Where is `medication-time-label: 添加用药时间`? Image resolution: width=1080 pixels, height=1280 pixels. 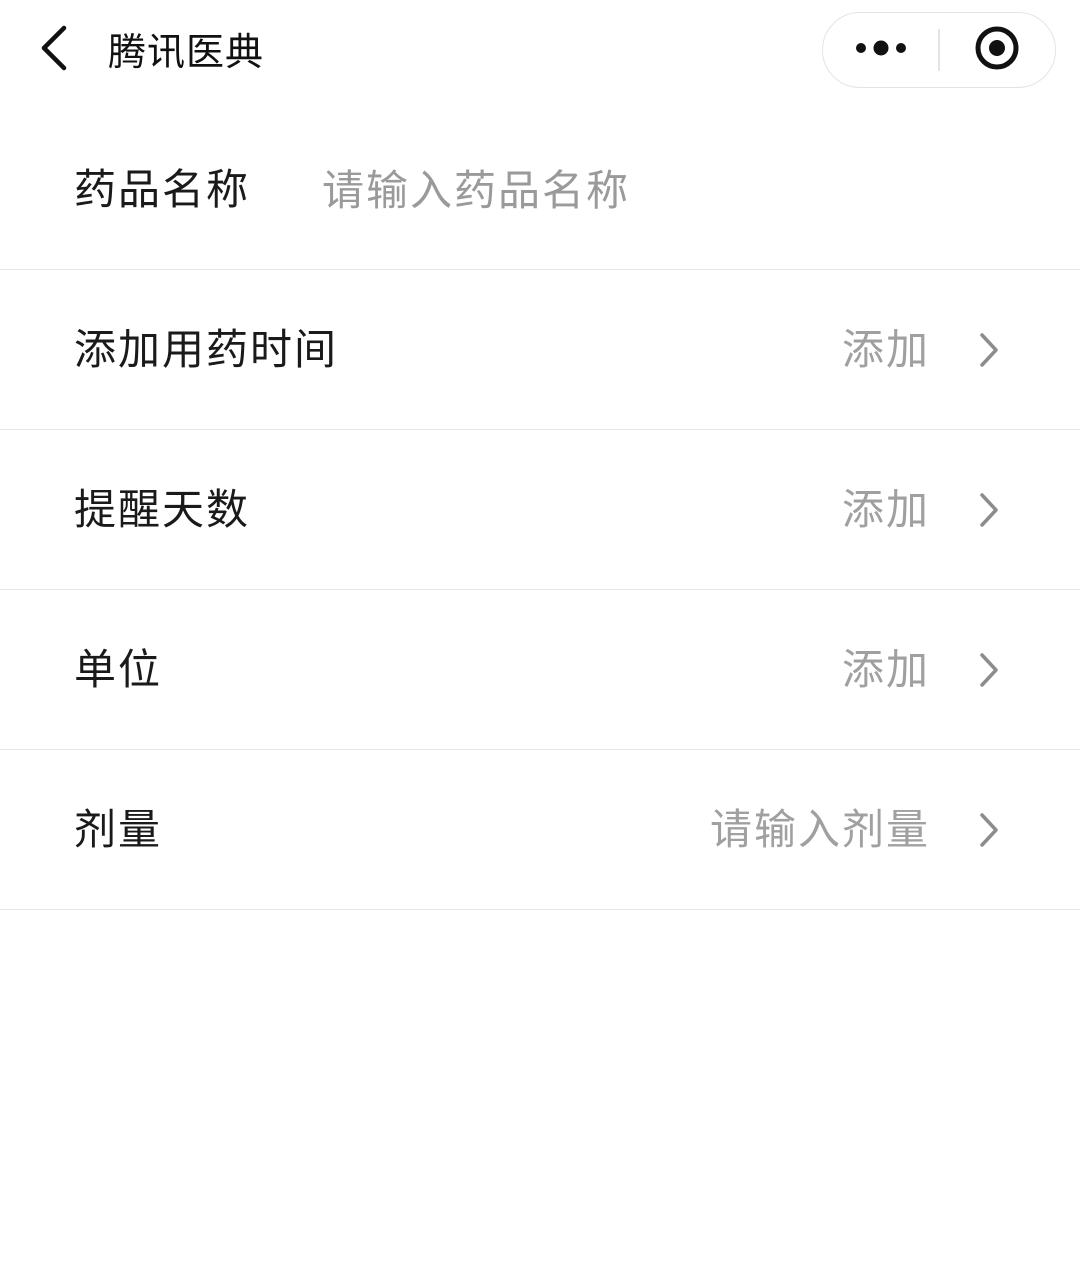 medication-time-label: 添加用药时间 is located at coordinates (206, 349).